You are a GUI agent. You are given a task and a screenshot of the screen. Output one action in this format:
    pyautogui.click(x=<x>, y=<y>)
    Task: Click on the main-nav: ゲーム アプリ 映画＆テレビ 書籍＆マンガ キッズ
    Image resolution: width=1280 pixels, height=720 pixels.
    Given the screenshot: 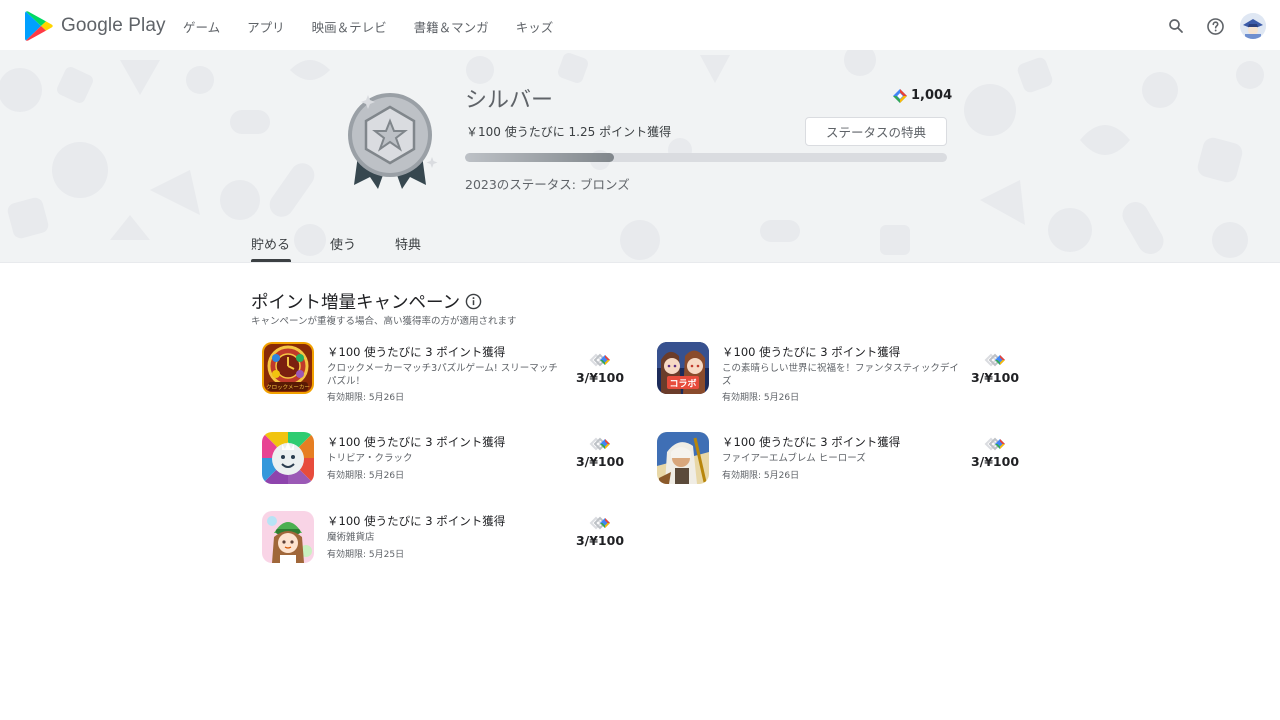 What is the action you would take?
    pyautogui.click(x=381, y=26)
    